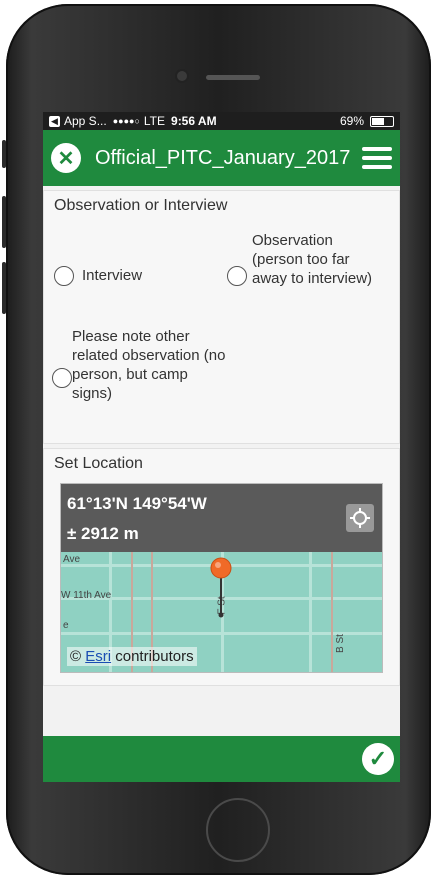 The width and height of the screenshot is (439, 879). I want to click on question-label: Observation or Interview, so click(141, 205).